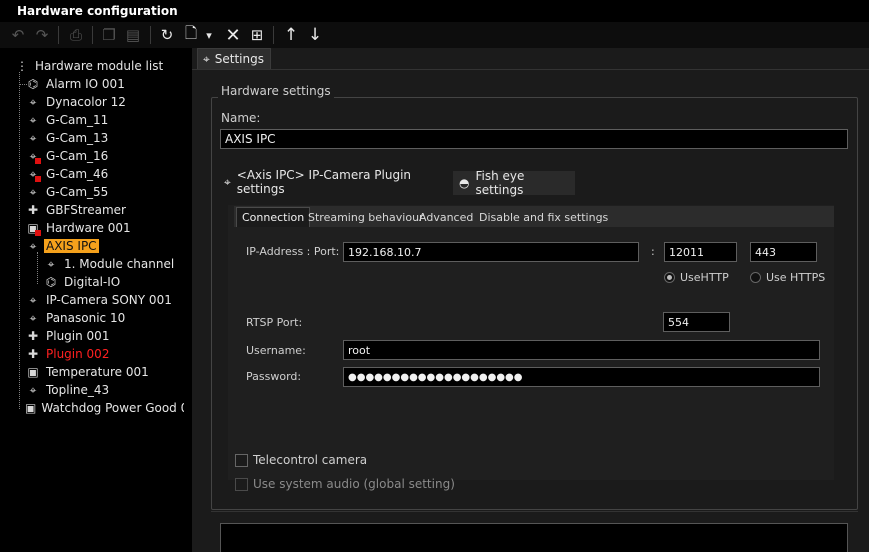 The width and height of the screenshot is (869, 552). I want to click on tab-connection: Connection, so click(273, 217).